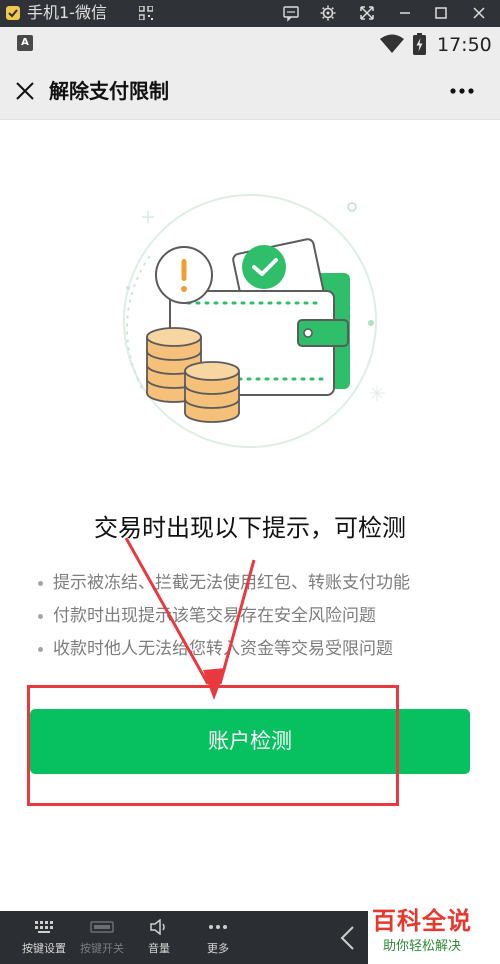 This screenshot has width=500, height=964. I want to click on annotation-arrows, so click(190, 618).